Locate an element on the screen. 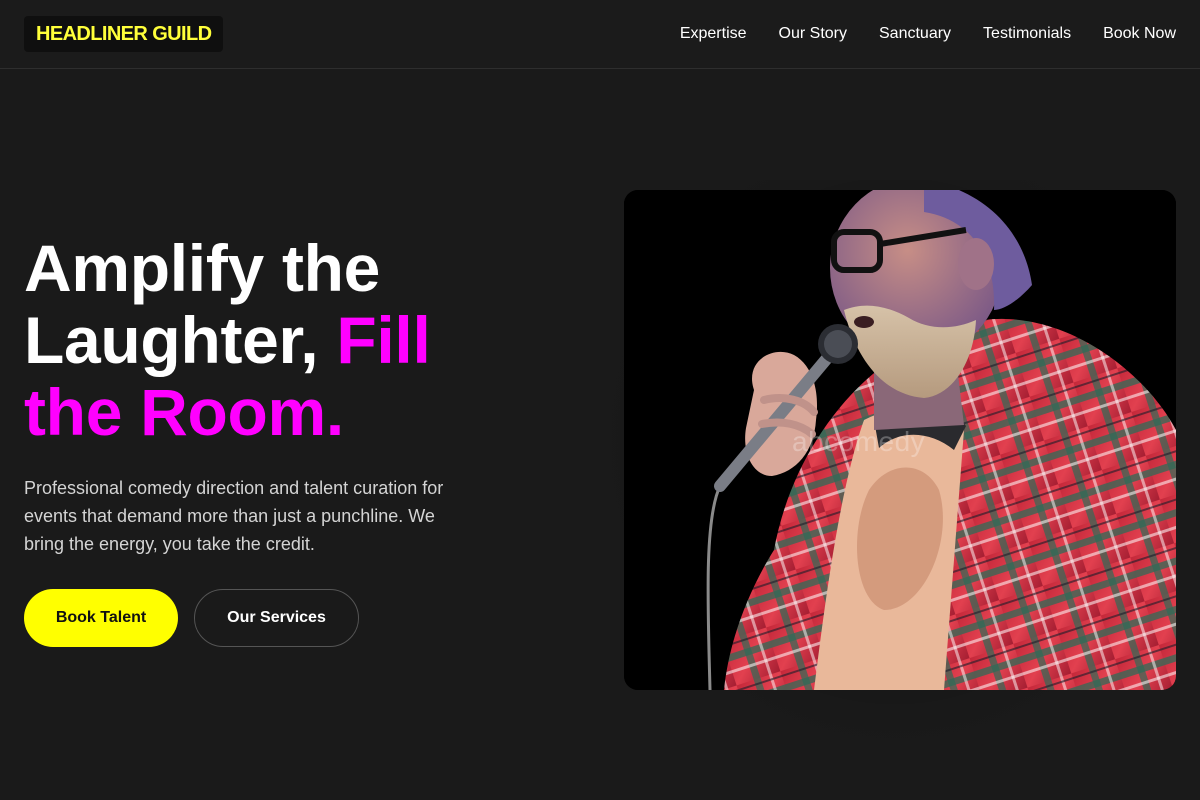 Image resolution: width=1200 pixels, height=800 pixels. hero-title-accent-fill: Fill is located at coordinates (383, 340).